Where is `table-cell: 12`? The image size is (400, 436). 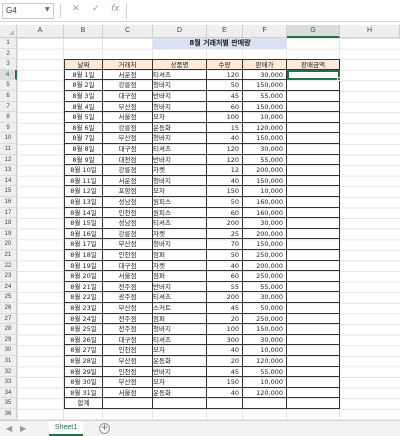 table-cell: 12 is located at coordinates (225, 170).